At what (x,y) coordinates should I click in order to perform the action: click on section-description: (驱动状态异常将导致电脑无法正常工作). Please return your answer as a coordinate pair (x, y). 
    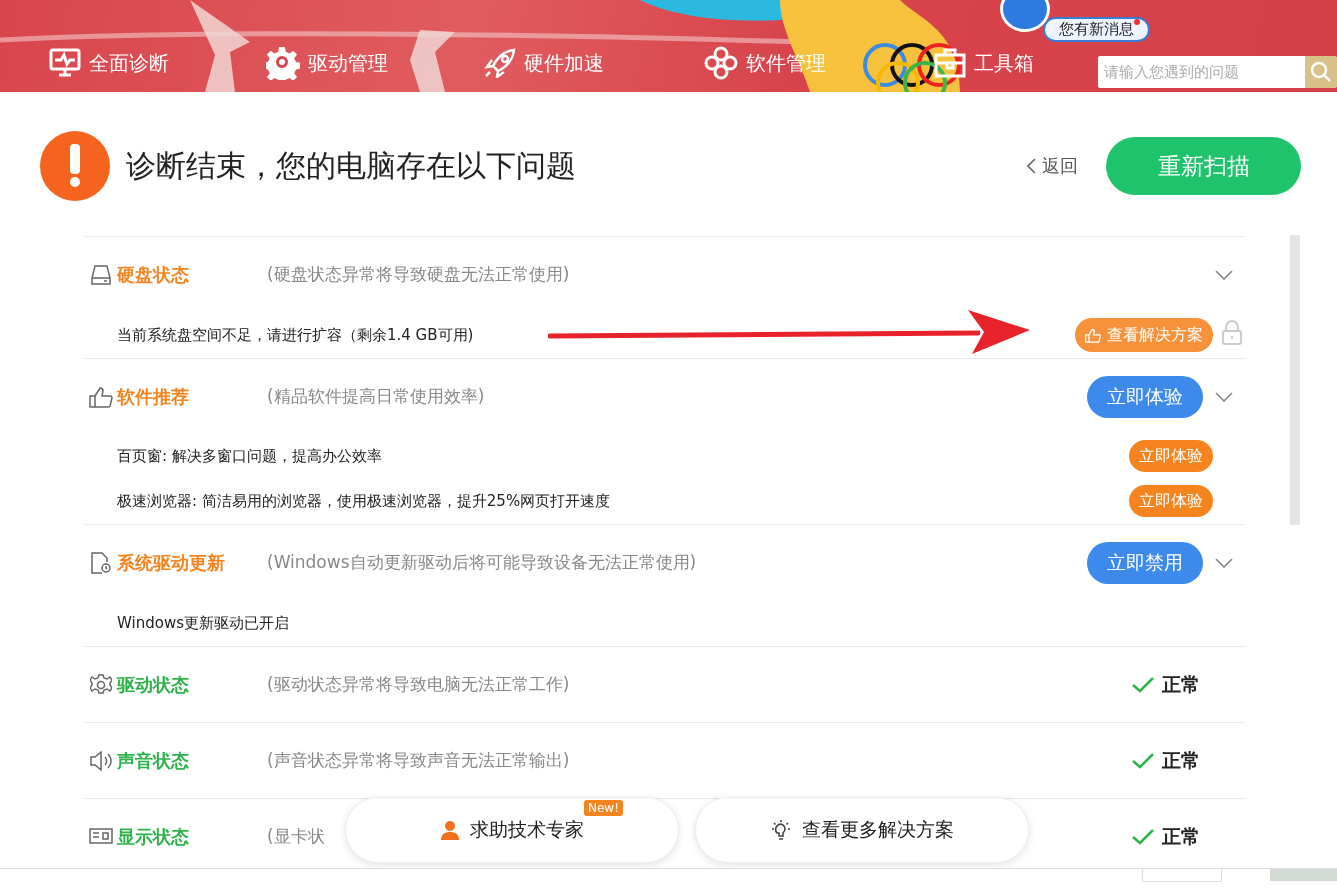
    Looking at the image, I should click on (418, 684).